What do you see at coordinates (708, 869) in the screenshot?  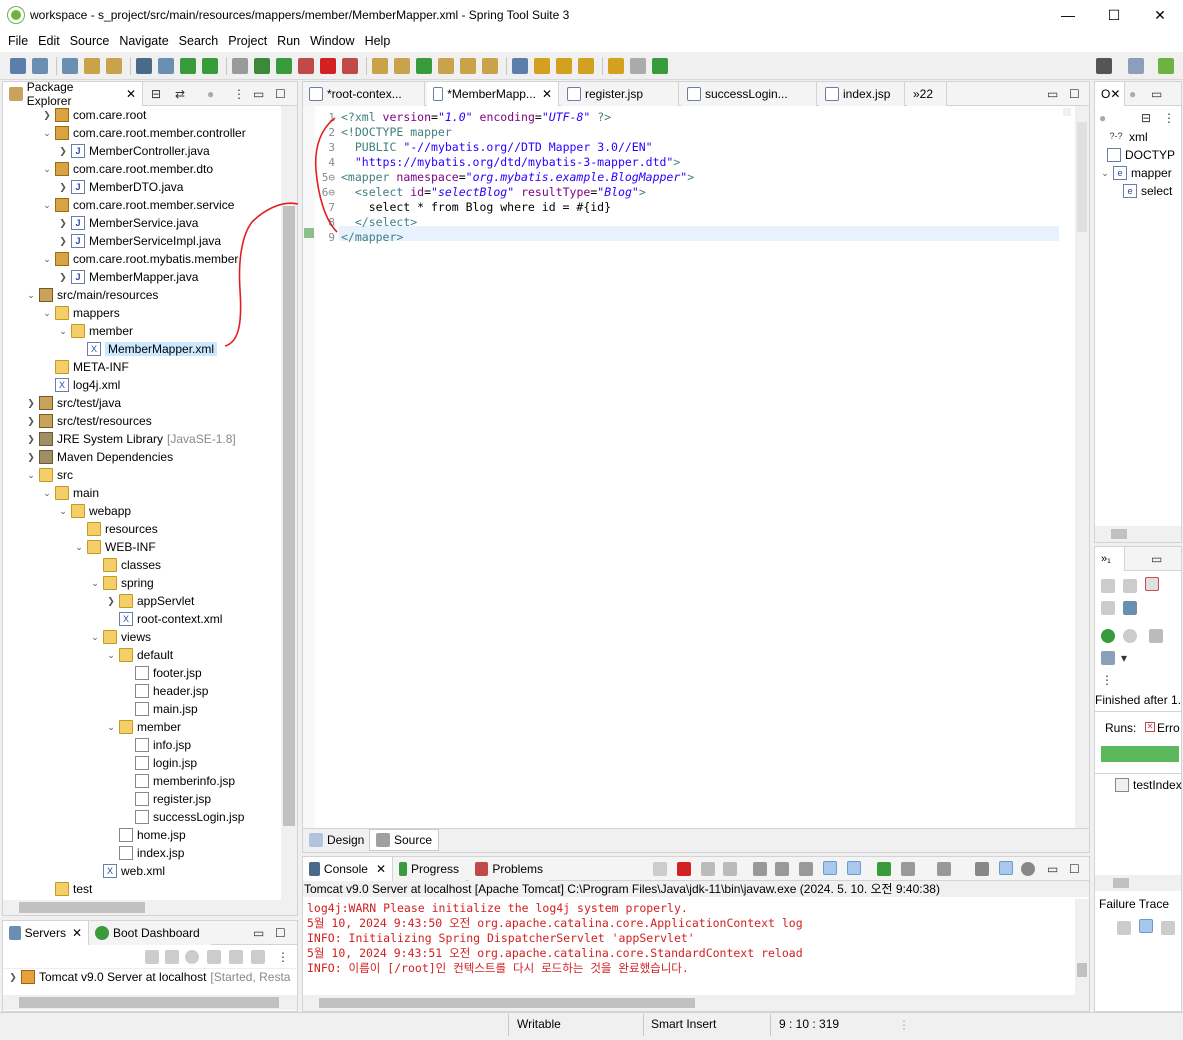 I see `remove-all-icon` at bounding box center [708, 869].